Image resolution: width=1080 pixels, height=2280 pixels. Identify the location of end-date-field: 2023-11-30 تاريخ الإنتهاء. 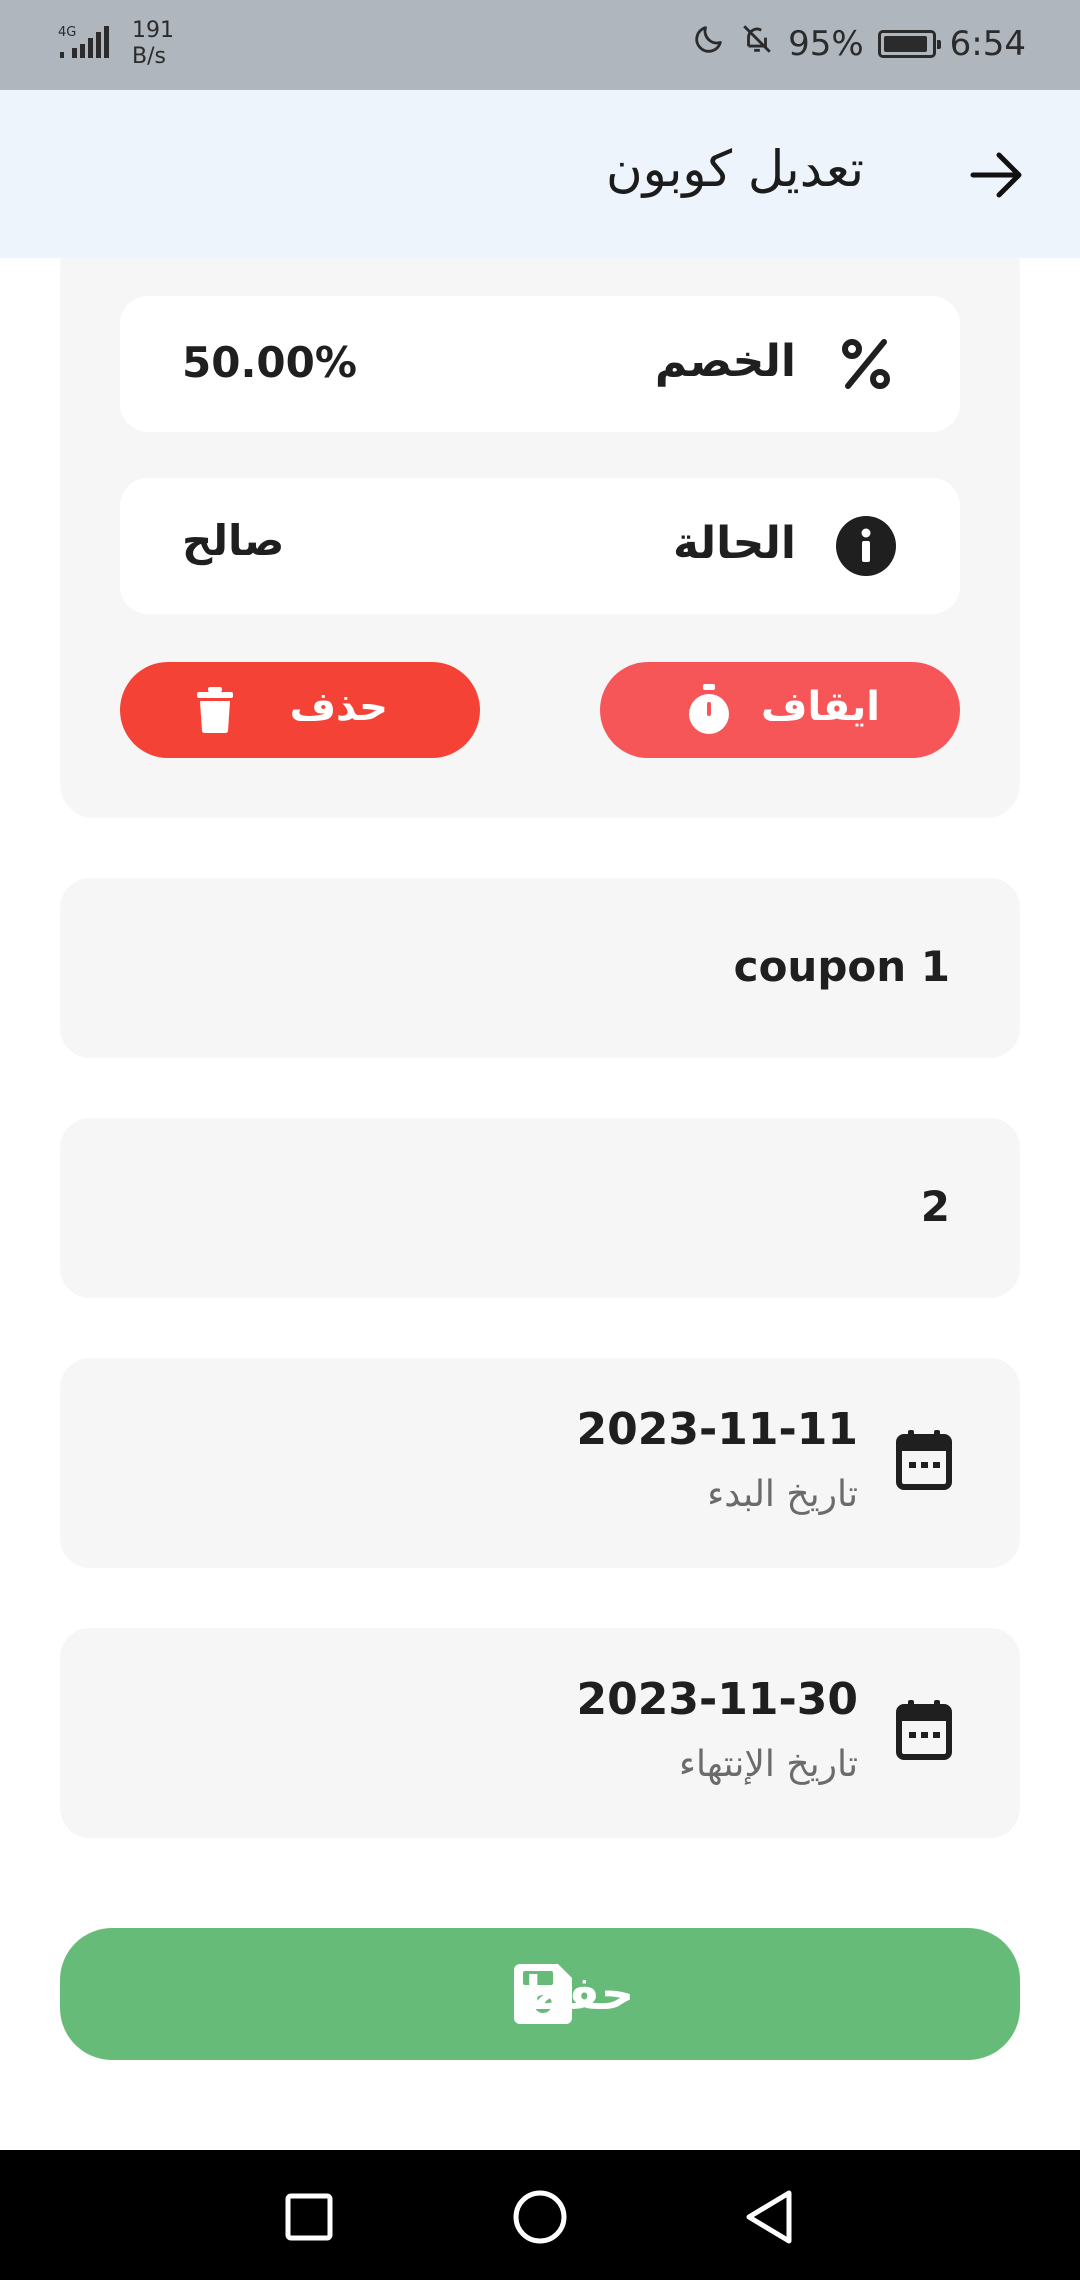
(540, 1733).